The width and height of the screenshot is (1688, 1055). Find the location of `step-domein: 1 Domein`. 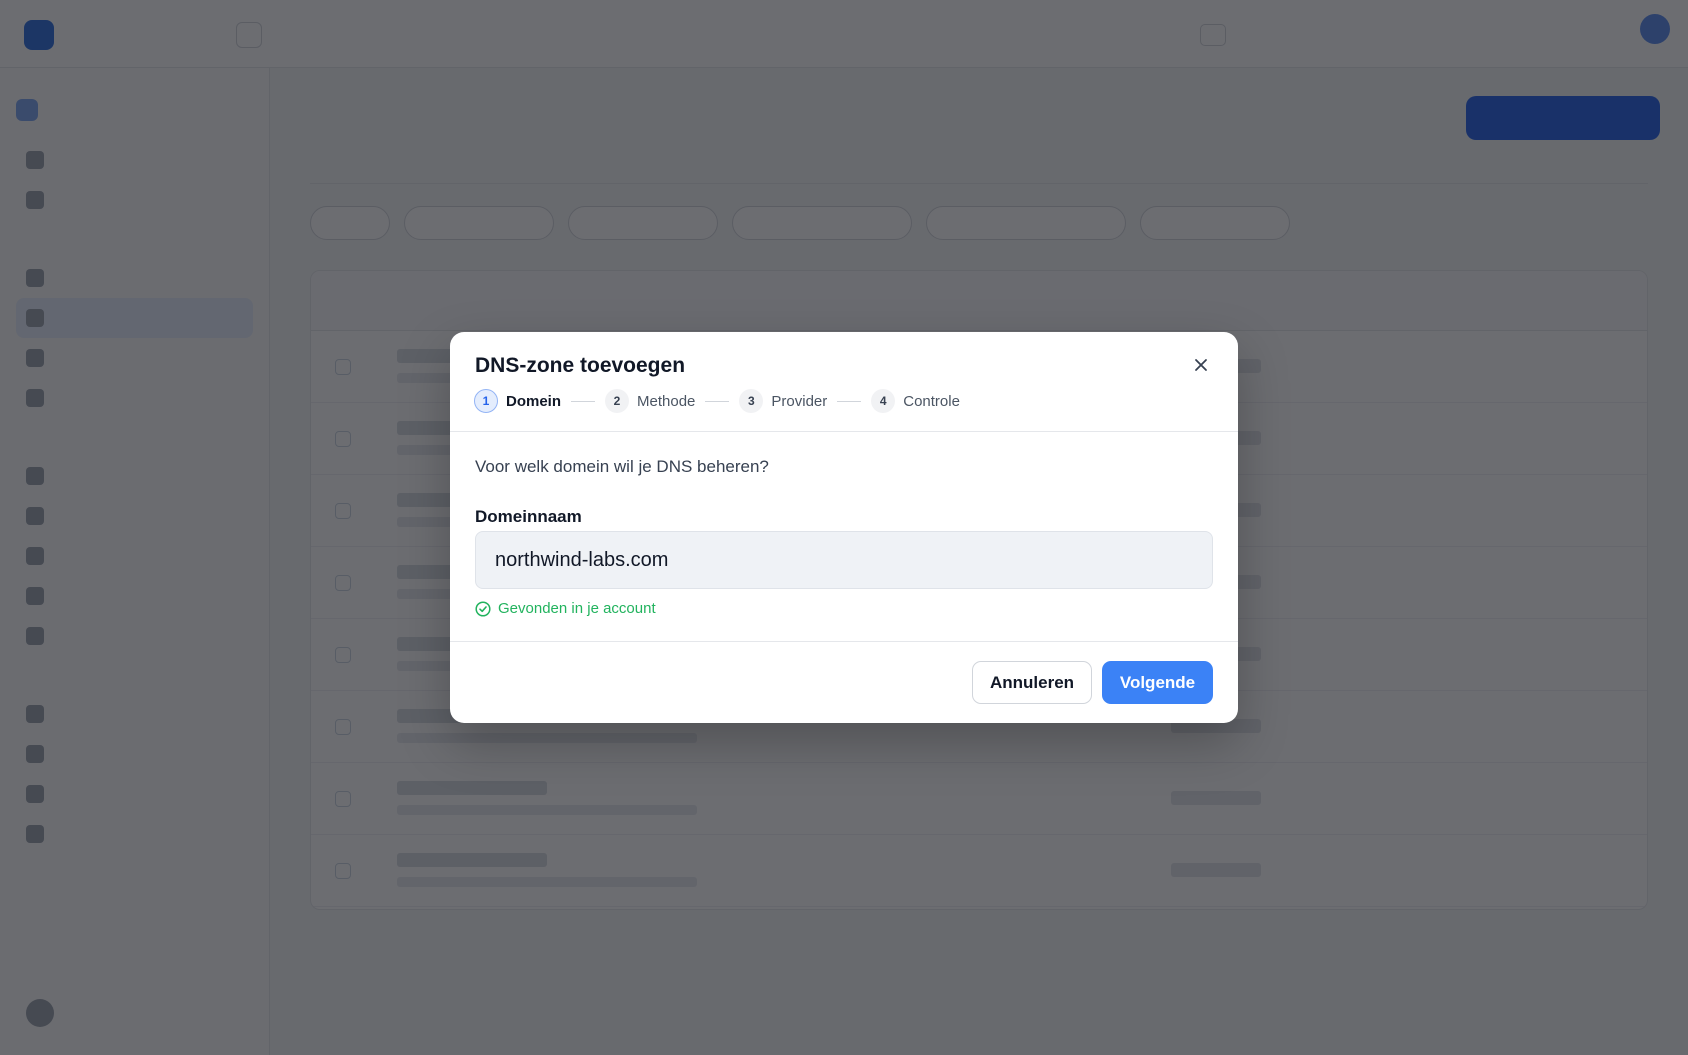

step-domein: 1 Domein is located at coordinates (517, 401).